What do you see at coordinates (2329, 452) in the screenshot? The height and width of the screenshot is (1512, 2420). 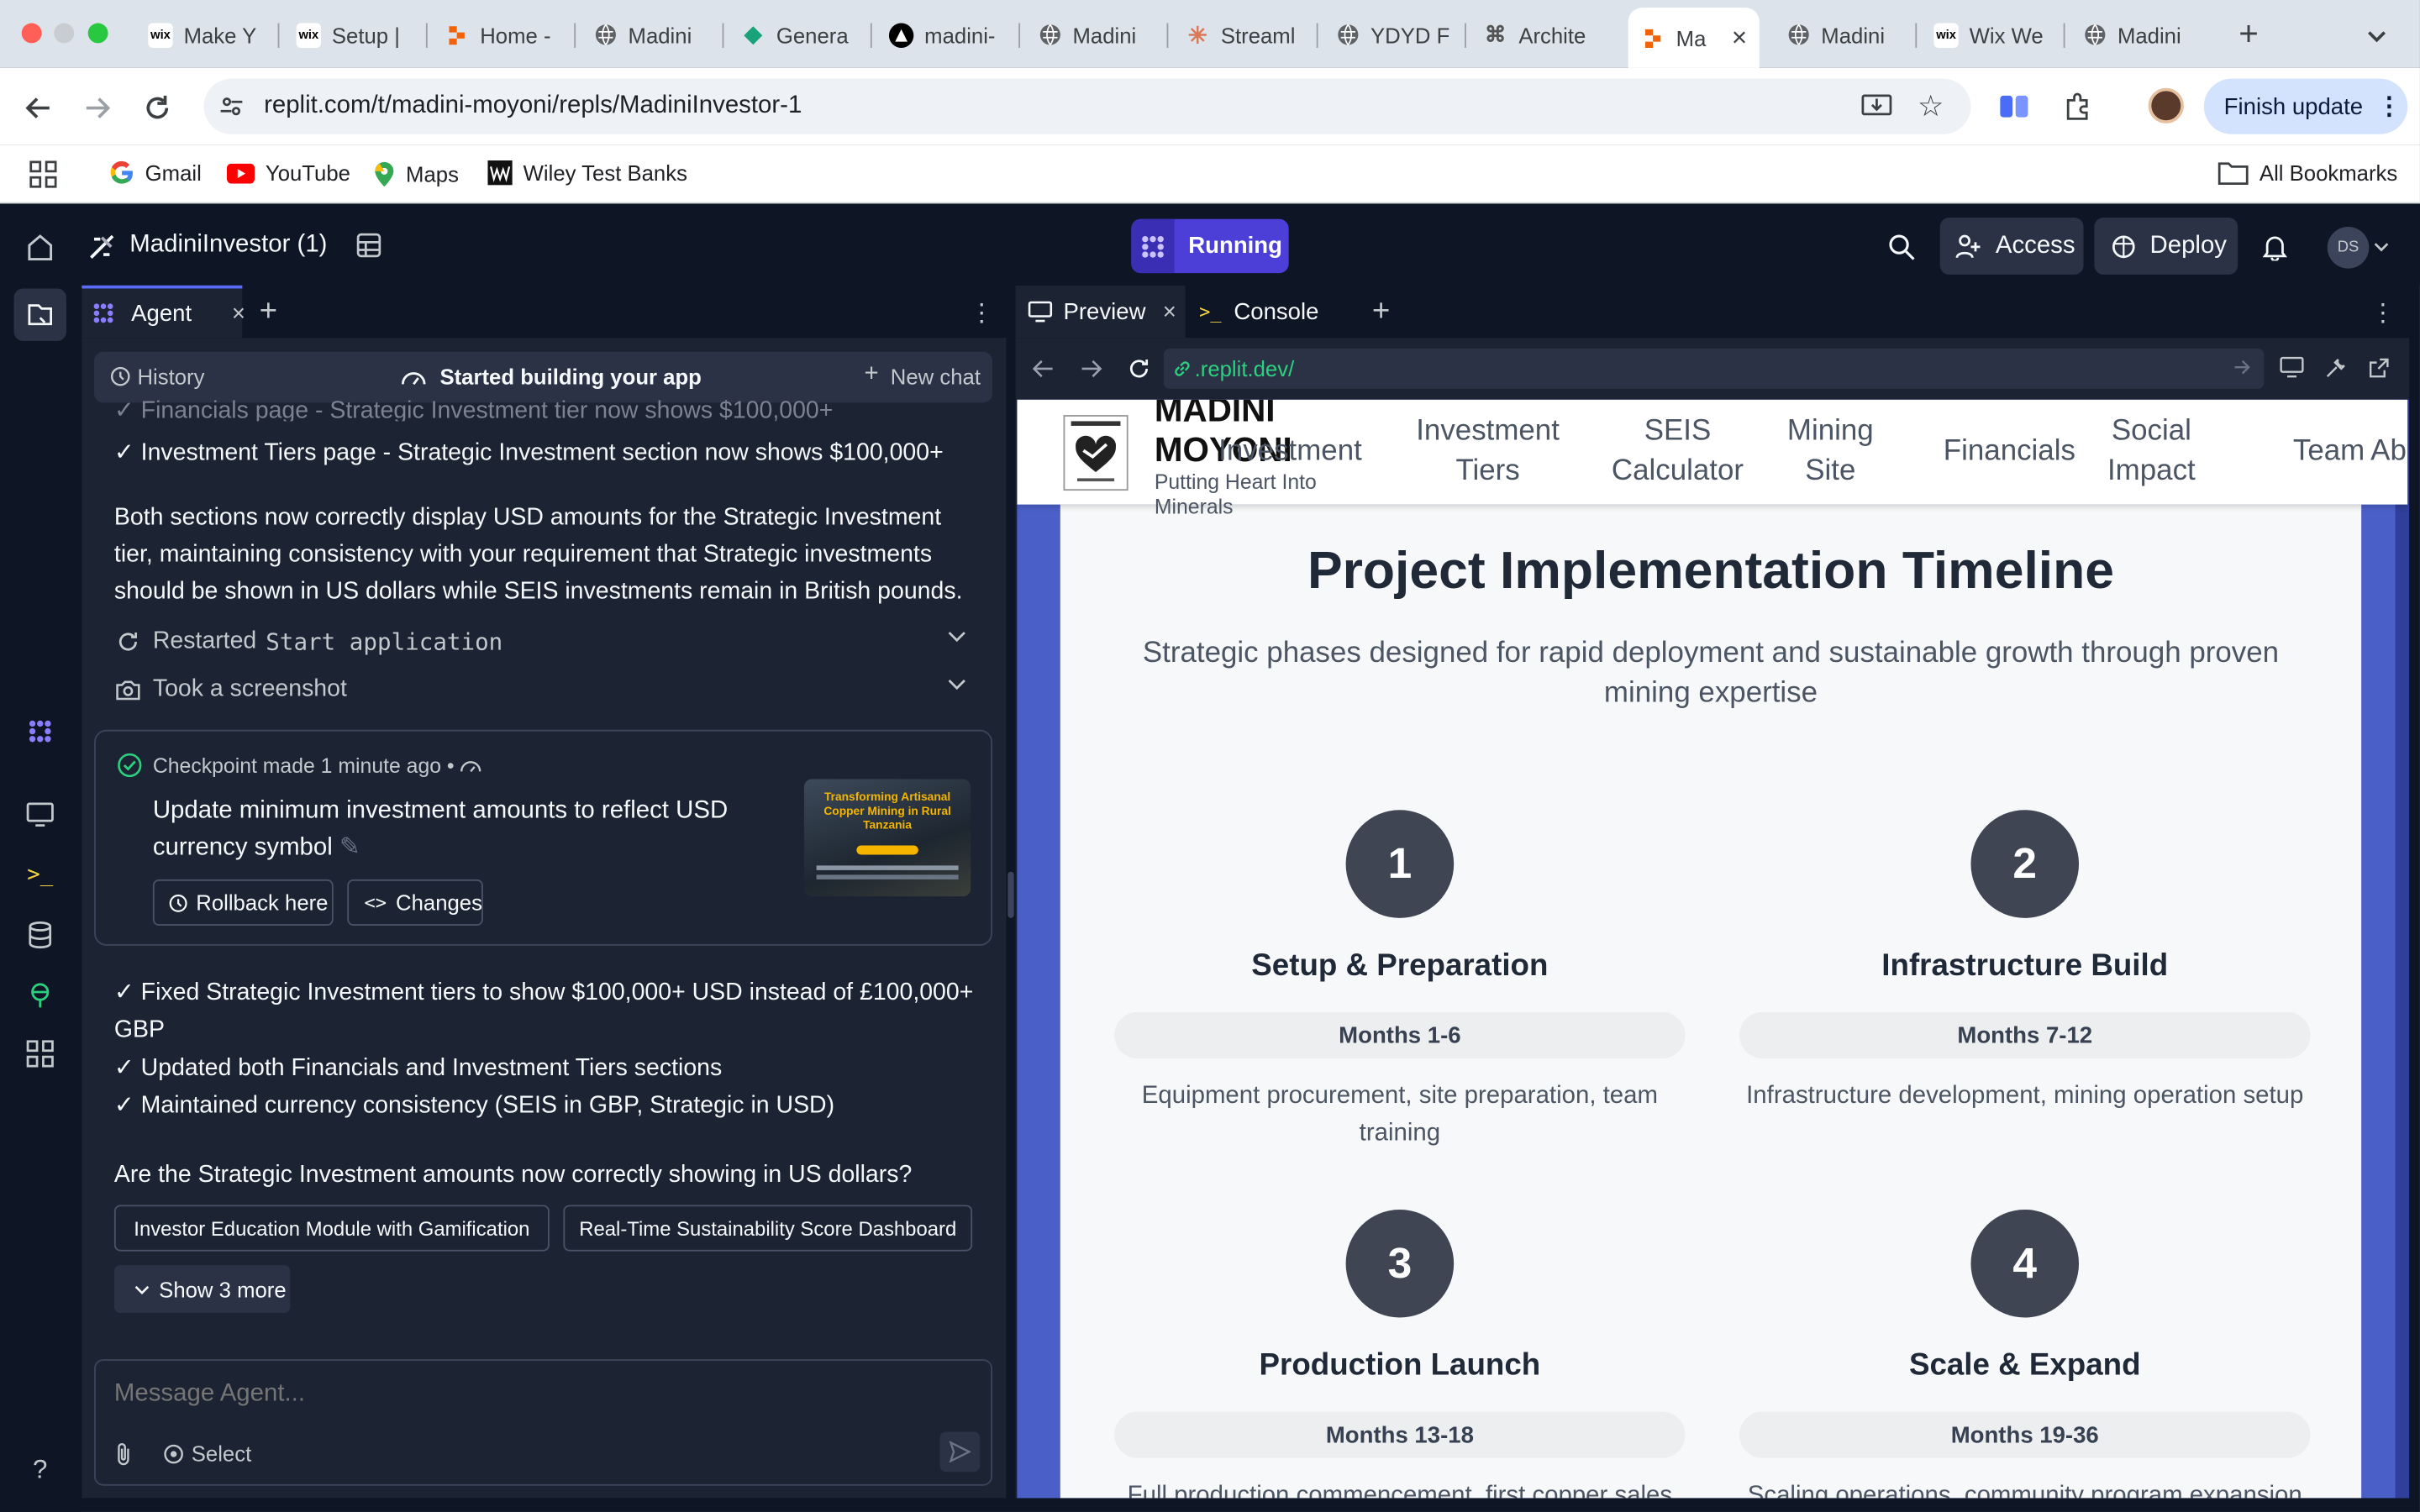 I see `site-nav-item: Team` at bounding box center [2329, 452].